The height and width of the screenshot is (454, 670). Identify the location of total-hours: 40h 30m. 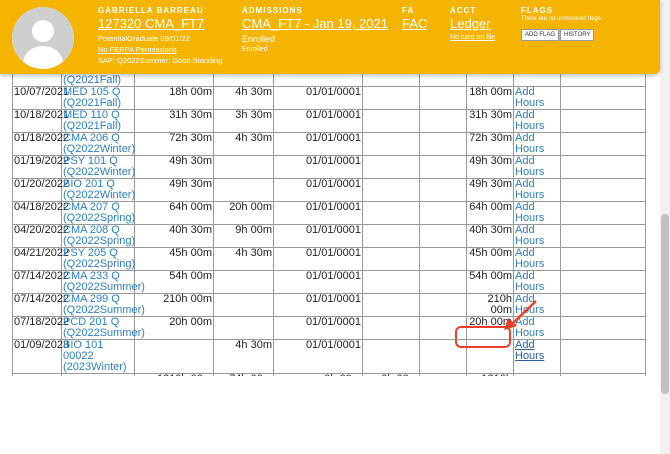
(490, 236).